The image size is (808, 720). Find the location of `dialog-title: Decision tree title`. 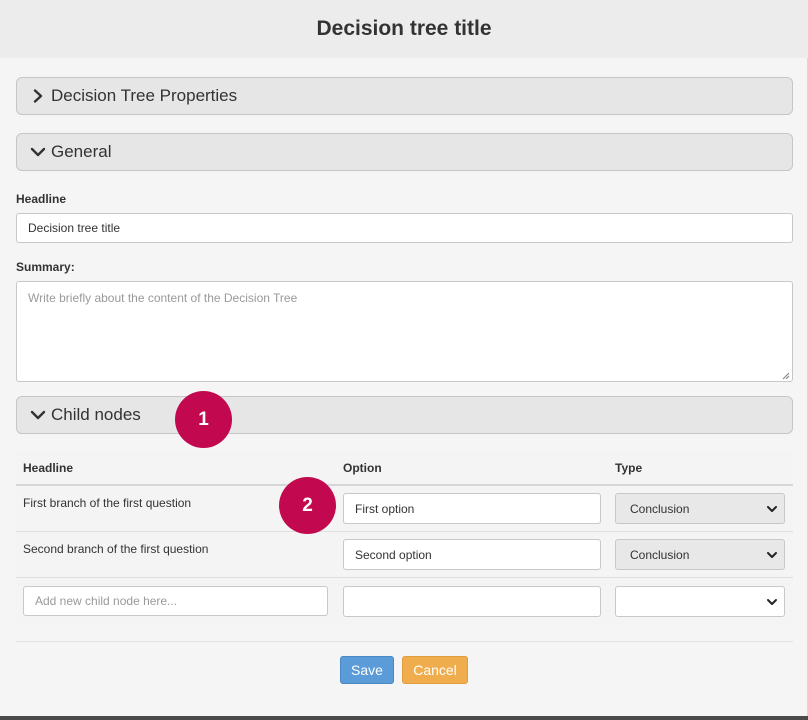

dialog-title: Decision tree title is located at coordinates (404, 28).